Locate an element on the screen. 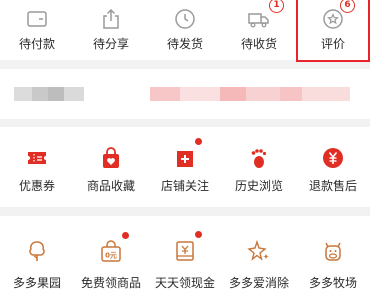 This screenshot has width=370, height=300. daily-cash-label: 天天领现金 is located at coordinates (184, 283).